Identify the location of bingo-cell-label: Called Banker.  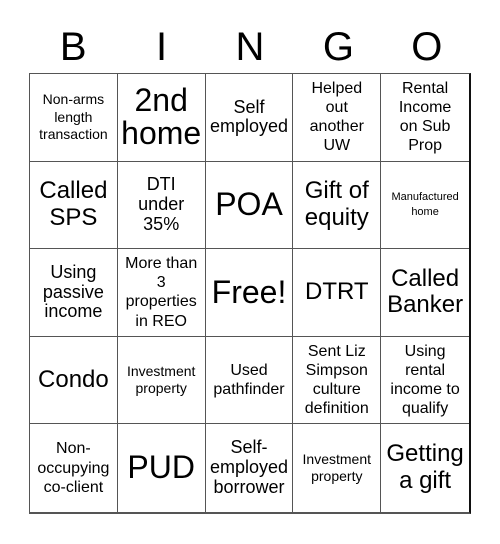
(425, 291).